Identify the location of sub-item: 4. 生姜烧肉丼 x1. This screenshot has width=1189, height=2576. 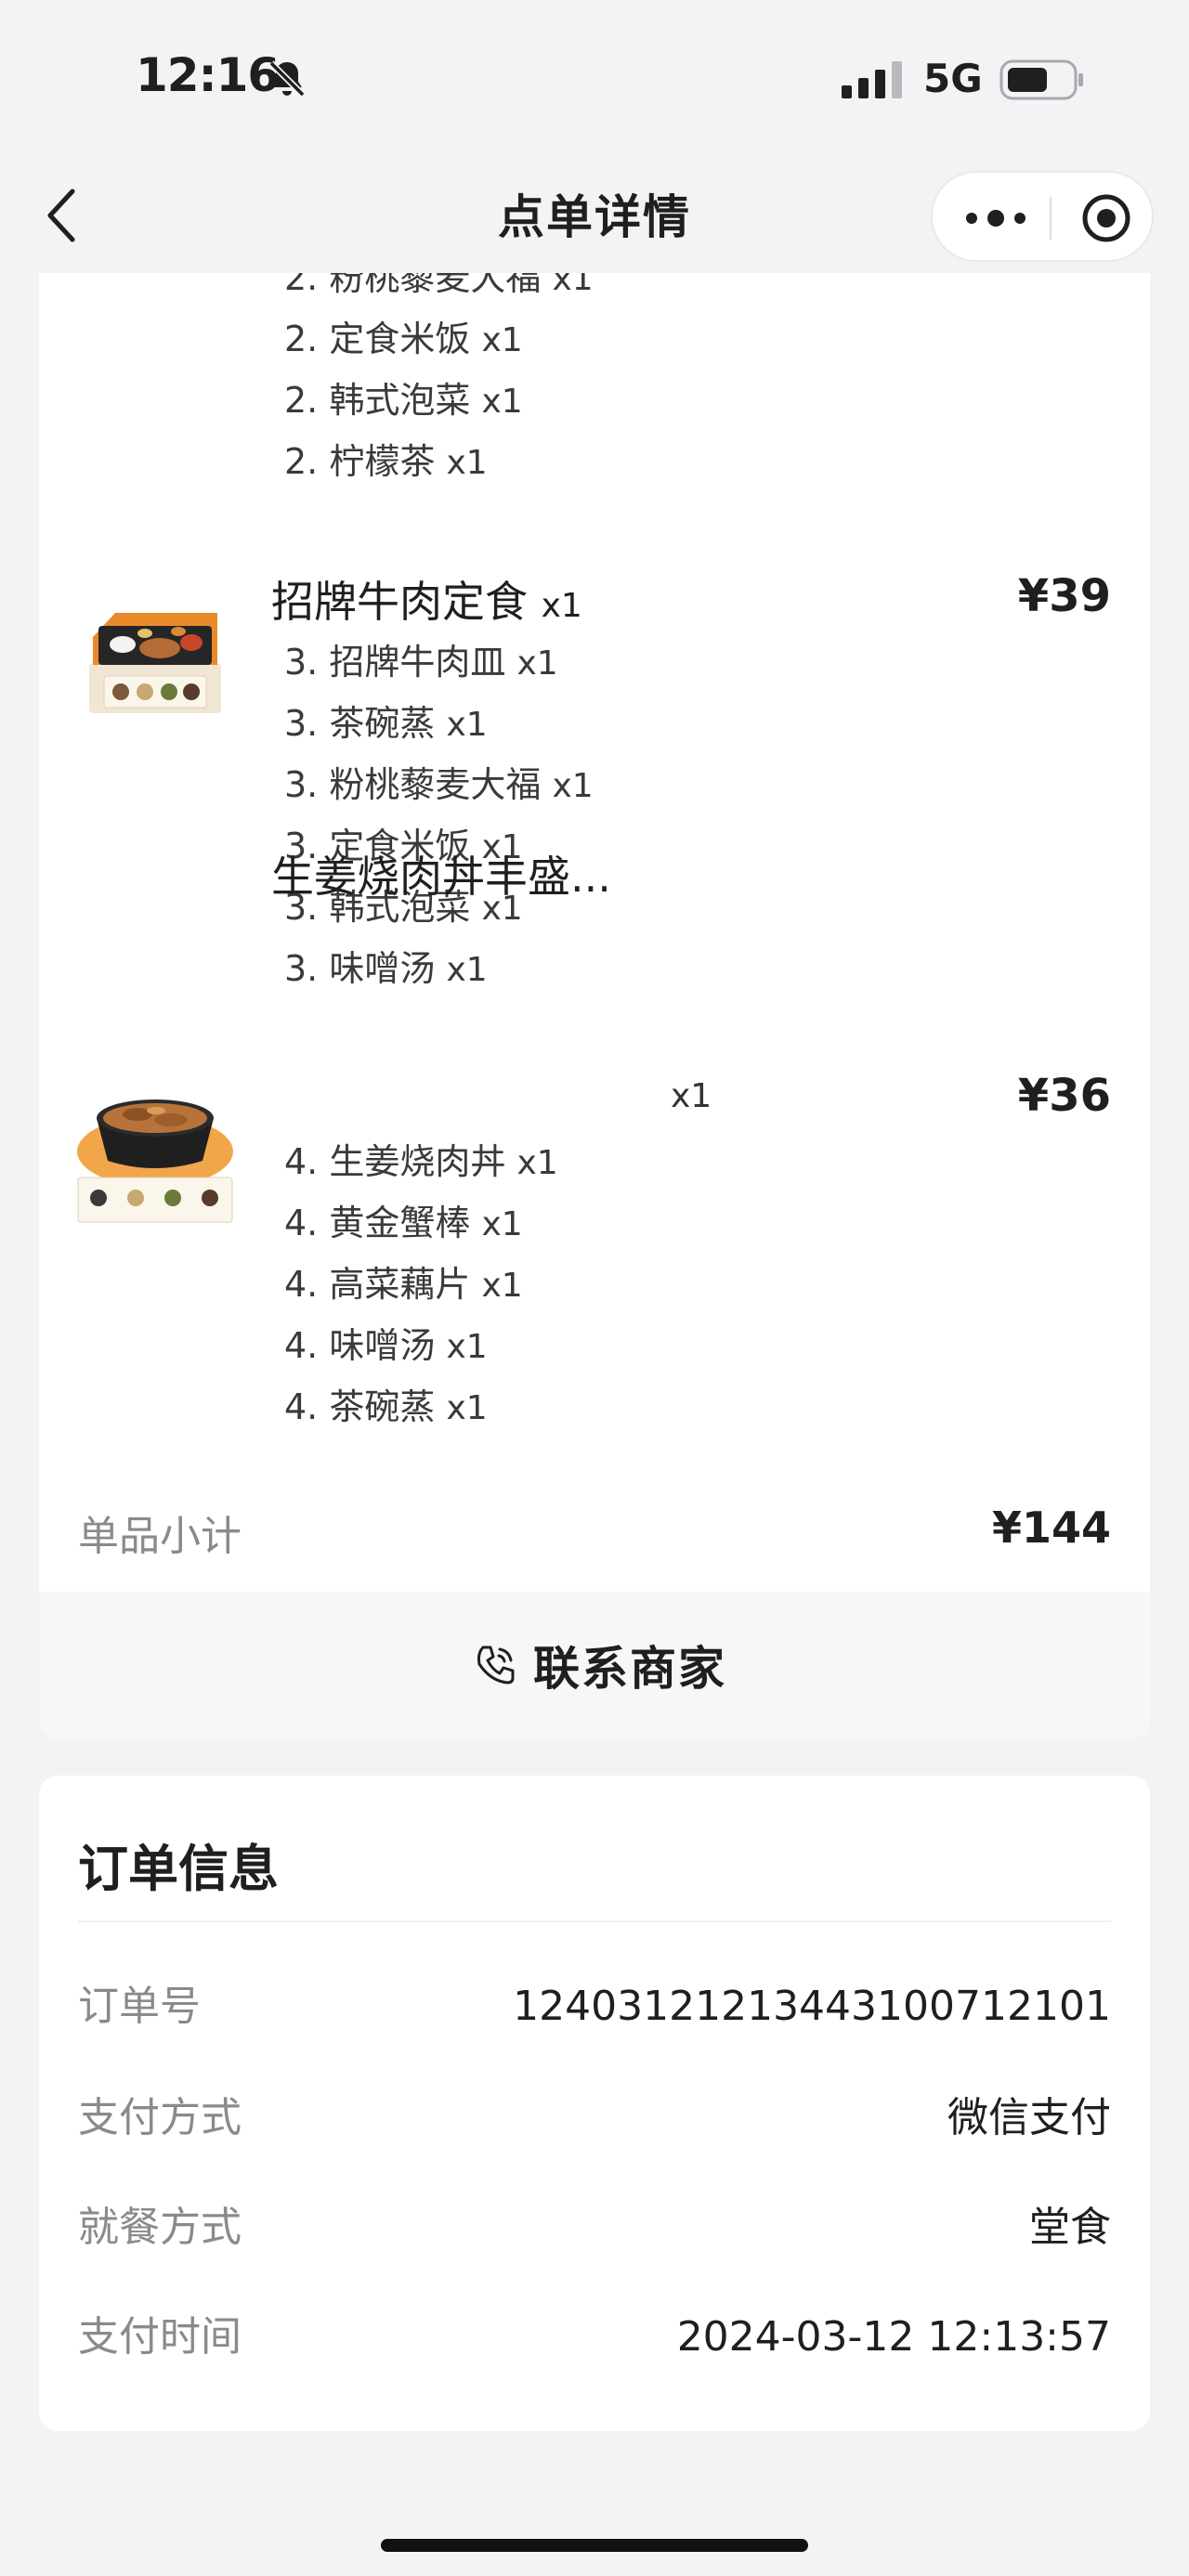
(421, 1161).